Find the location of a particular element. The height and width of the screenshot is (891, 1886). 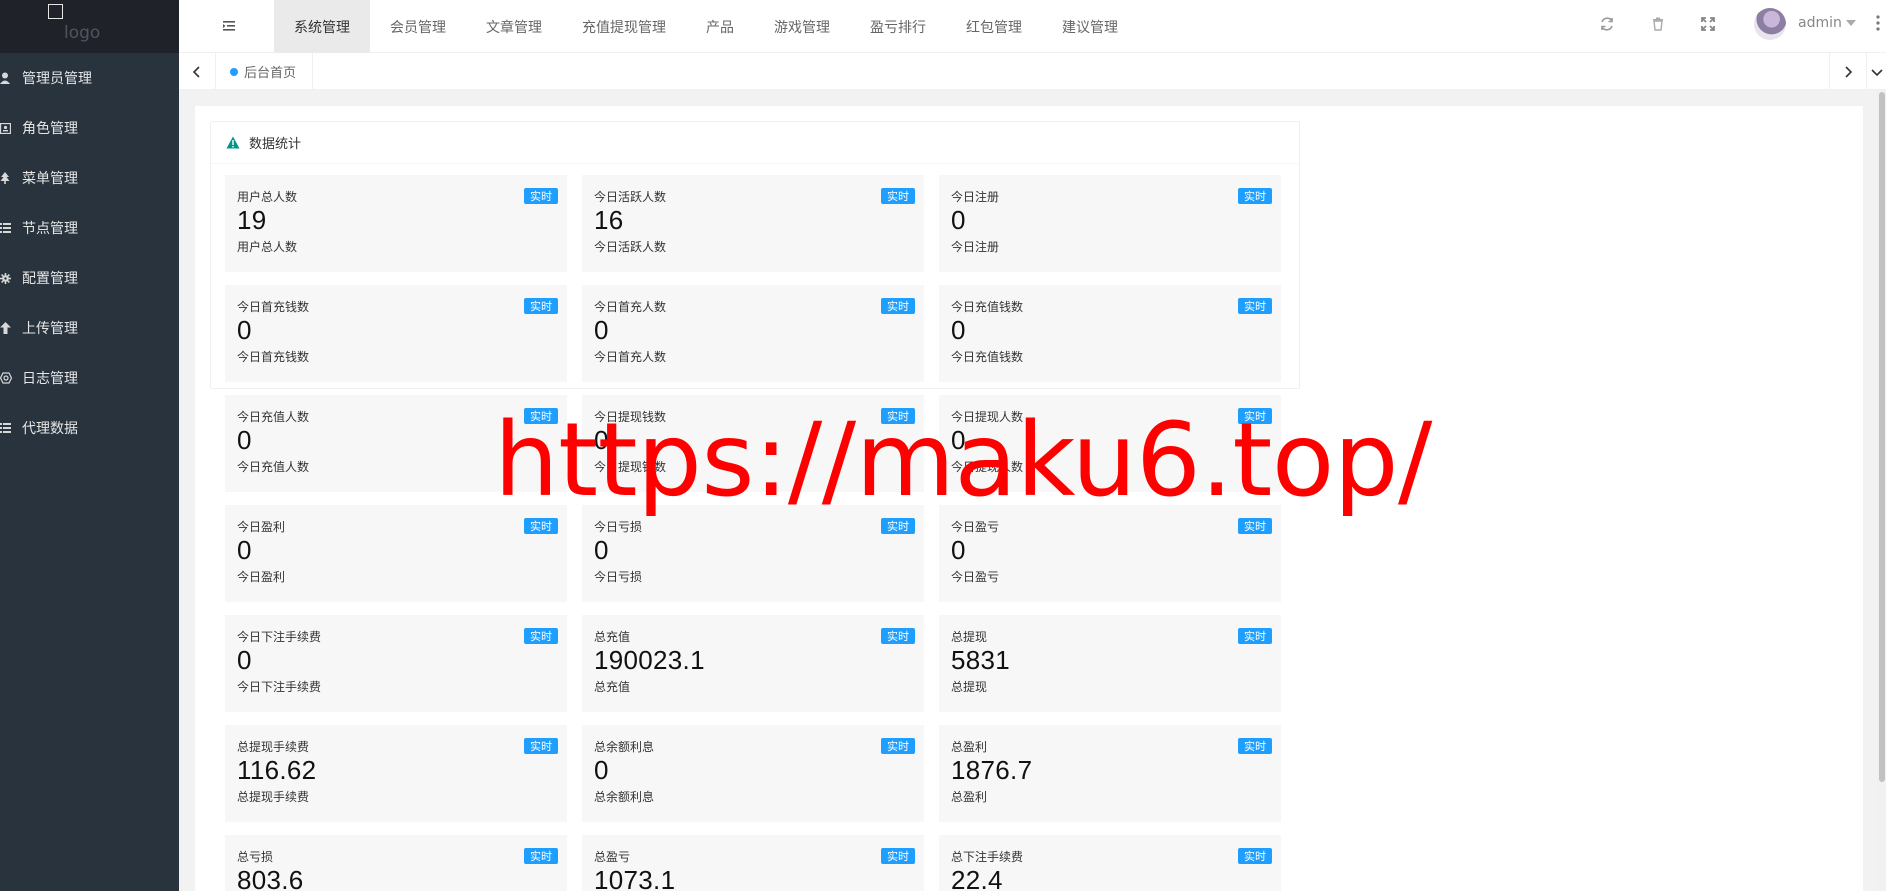

more-vertical-icon is located at coordinates (1878, 23).